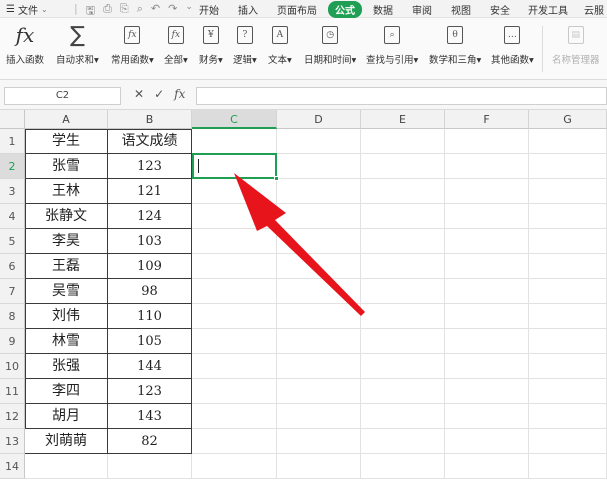 The image size is (607, 480). Describe the element at coordinates (403, 119) in the screenshot. I see `column-header-e: E` at that location.